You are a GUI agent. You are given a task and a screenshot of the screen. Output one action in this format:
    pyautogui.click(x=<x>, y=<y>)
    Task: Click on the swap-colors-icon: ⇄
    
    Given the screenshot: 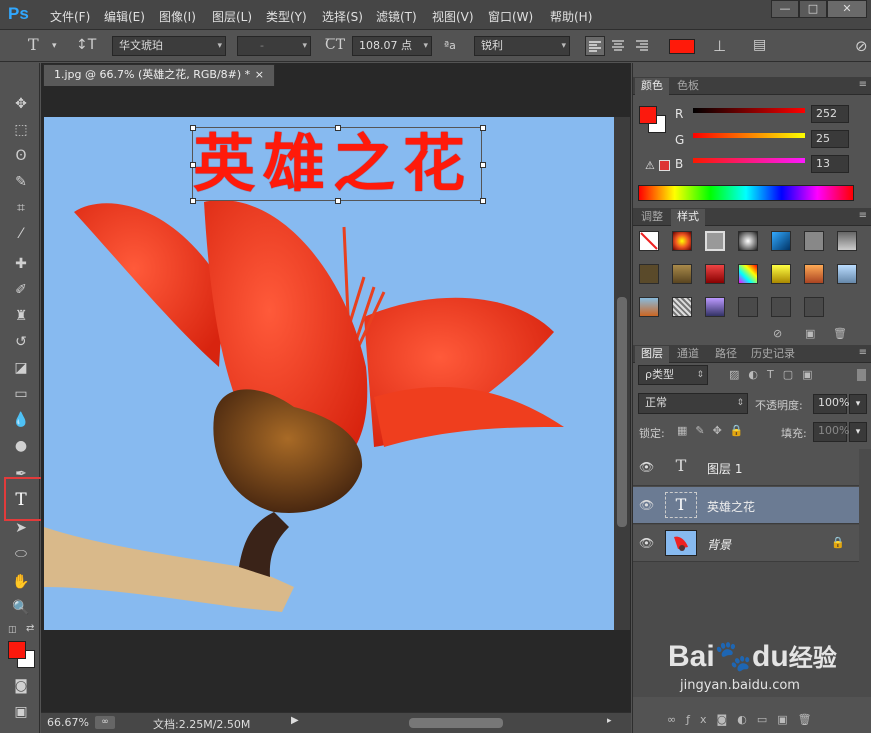 What is the action you would take?
    pyautogui.click(x=30, y=628)
    